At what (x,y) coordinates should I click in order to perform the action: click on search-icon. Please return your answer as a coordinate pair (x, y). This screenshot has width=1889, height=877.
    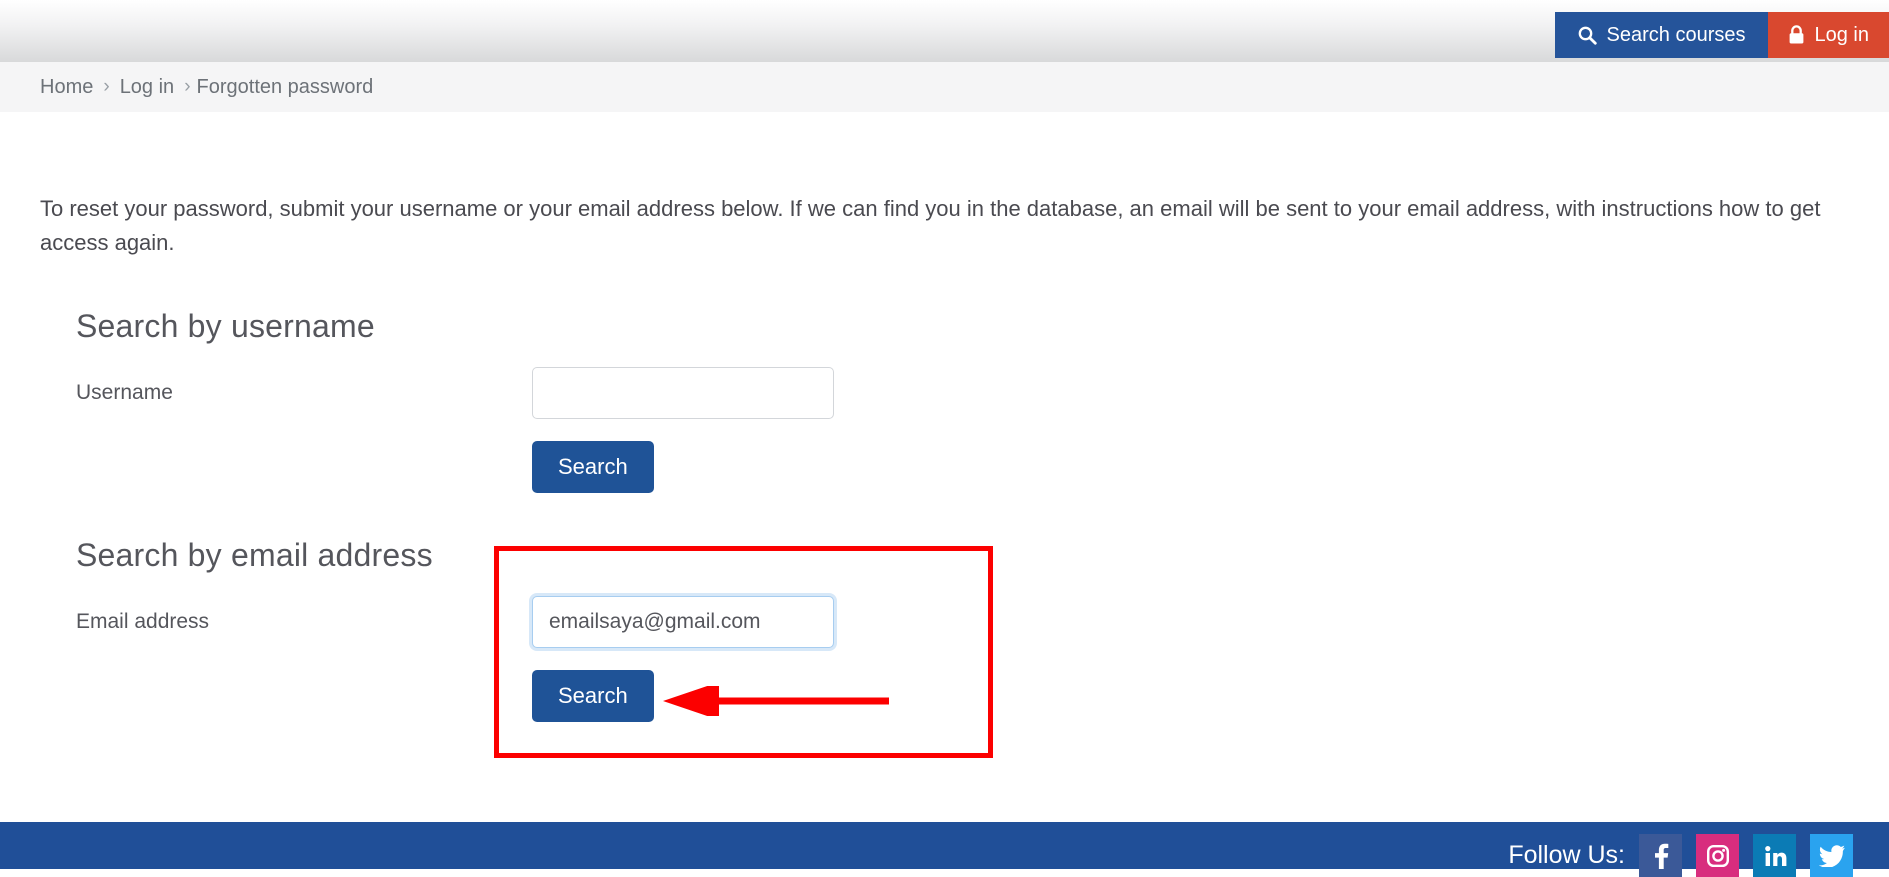
    Looking at the image, I should click on (1587, 35).